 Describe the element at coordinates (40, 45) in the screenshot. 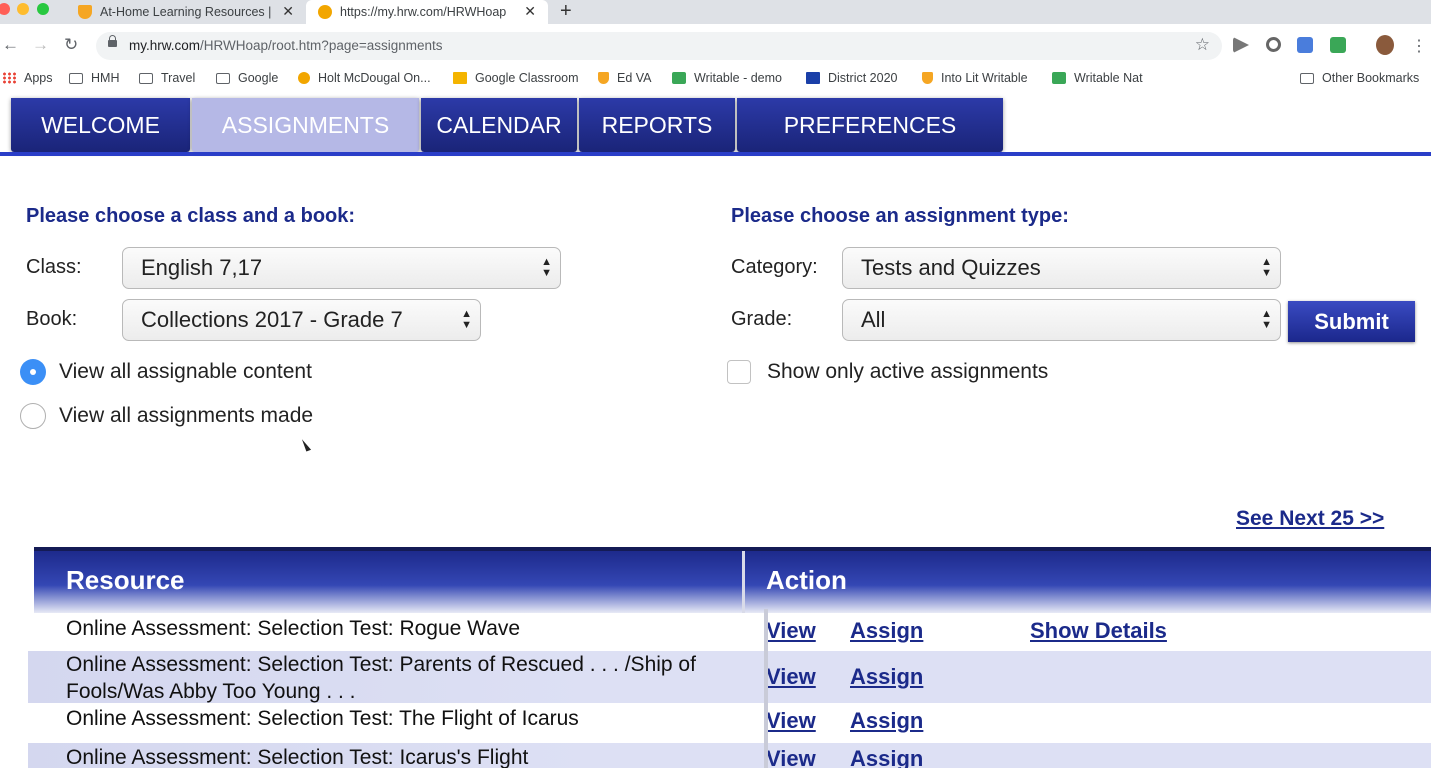

I see `forward-arrow-icon: →` at that location.